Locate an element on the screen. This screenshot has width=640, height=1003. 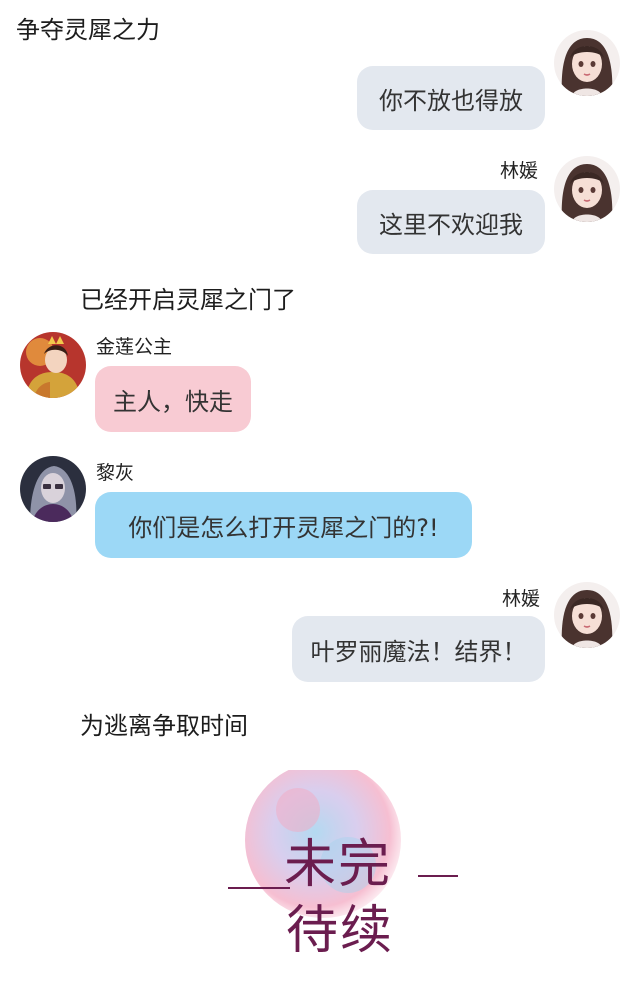
to-be-continued-line2: 待续 is located at coordinates (340, 931).